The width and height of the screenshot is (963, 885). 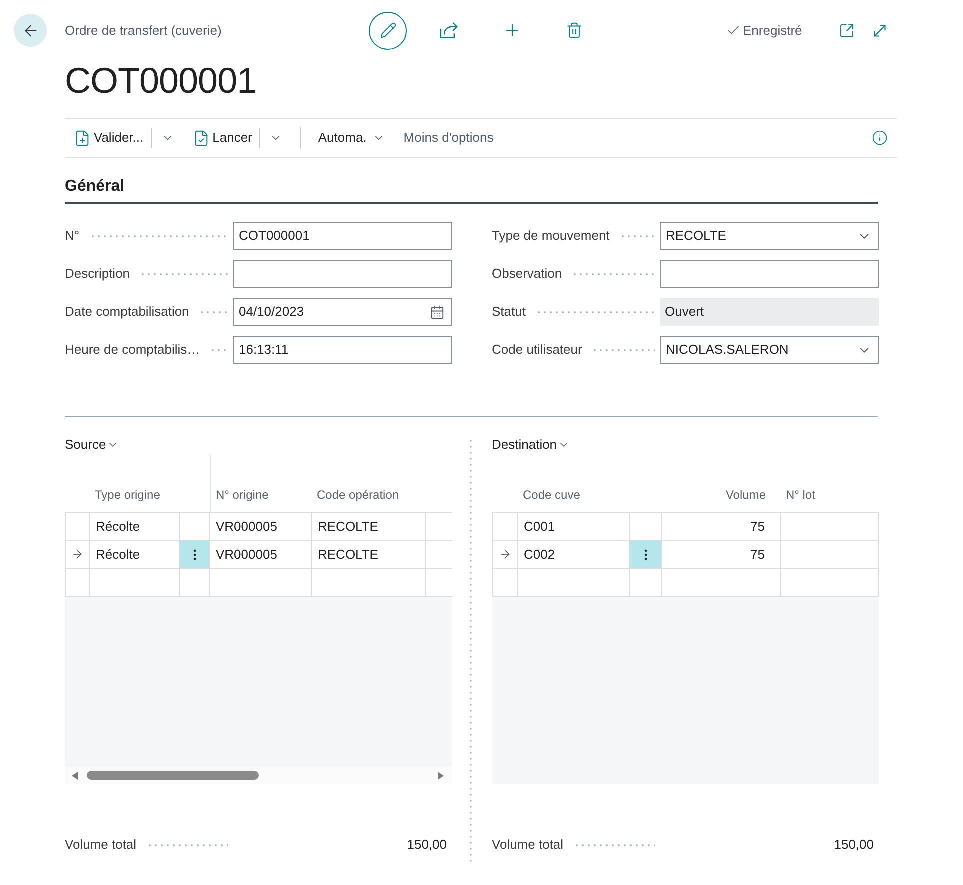 I want to click on document-check-icon, so click(x=201, y=138).